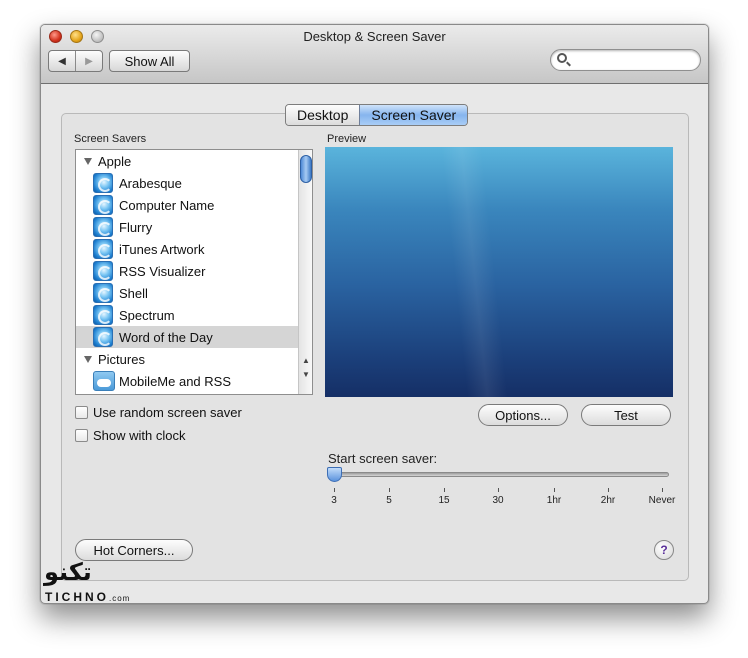 This screenshot has width=748, height=658. Describe the element at coordinates (187, 161) in the screenshot. I see `group-row-apple: Apple` at that location.